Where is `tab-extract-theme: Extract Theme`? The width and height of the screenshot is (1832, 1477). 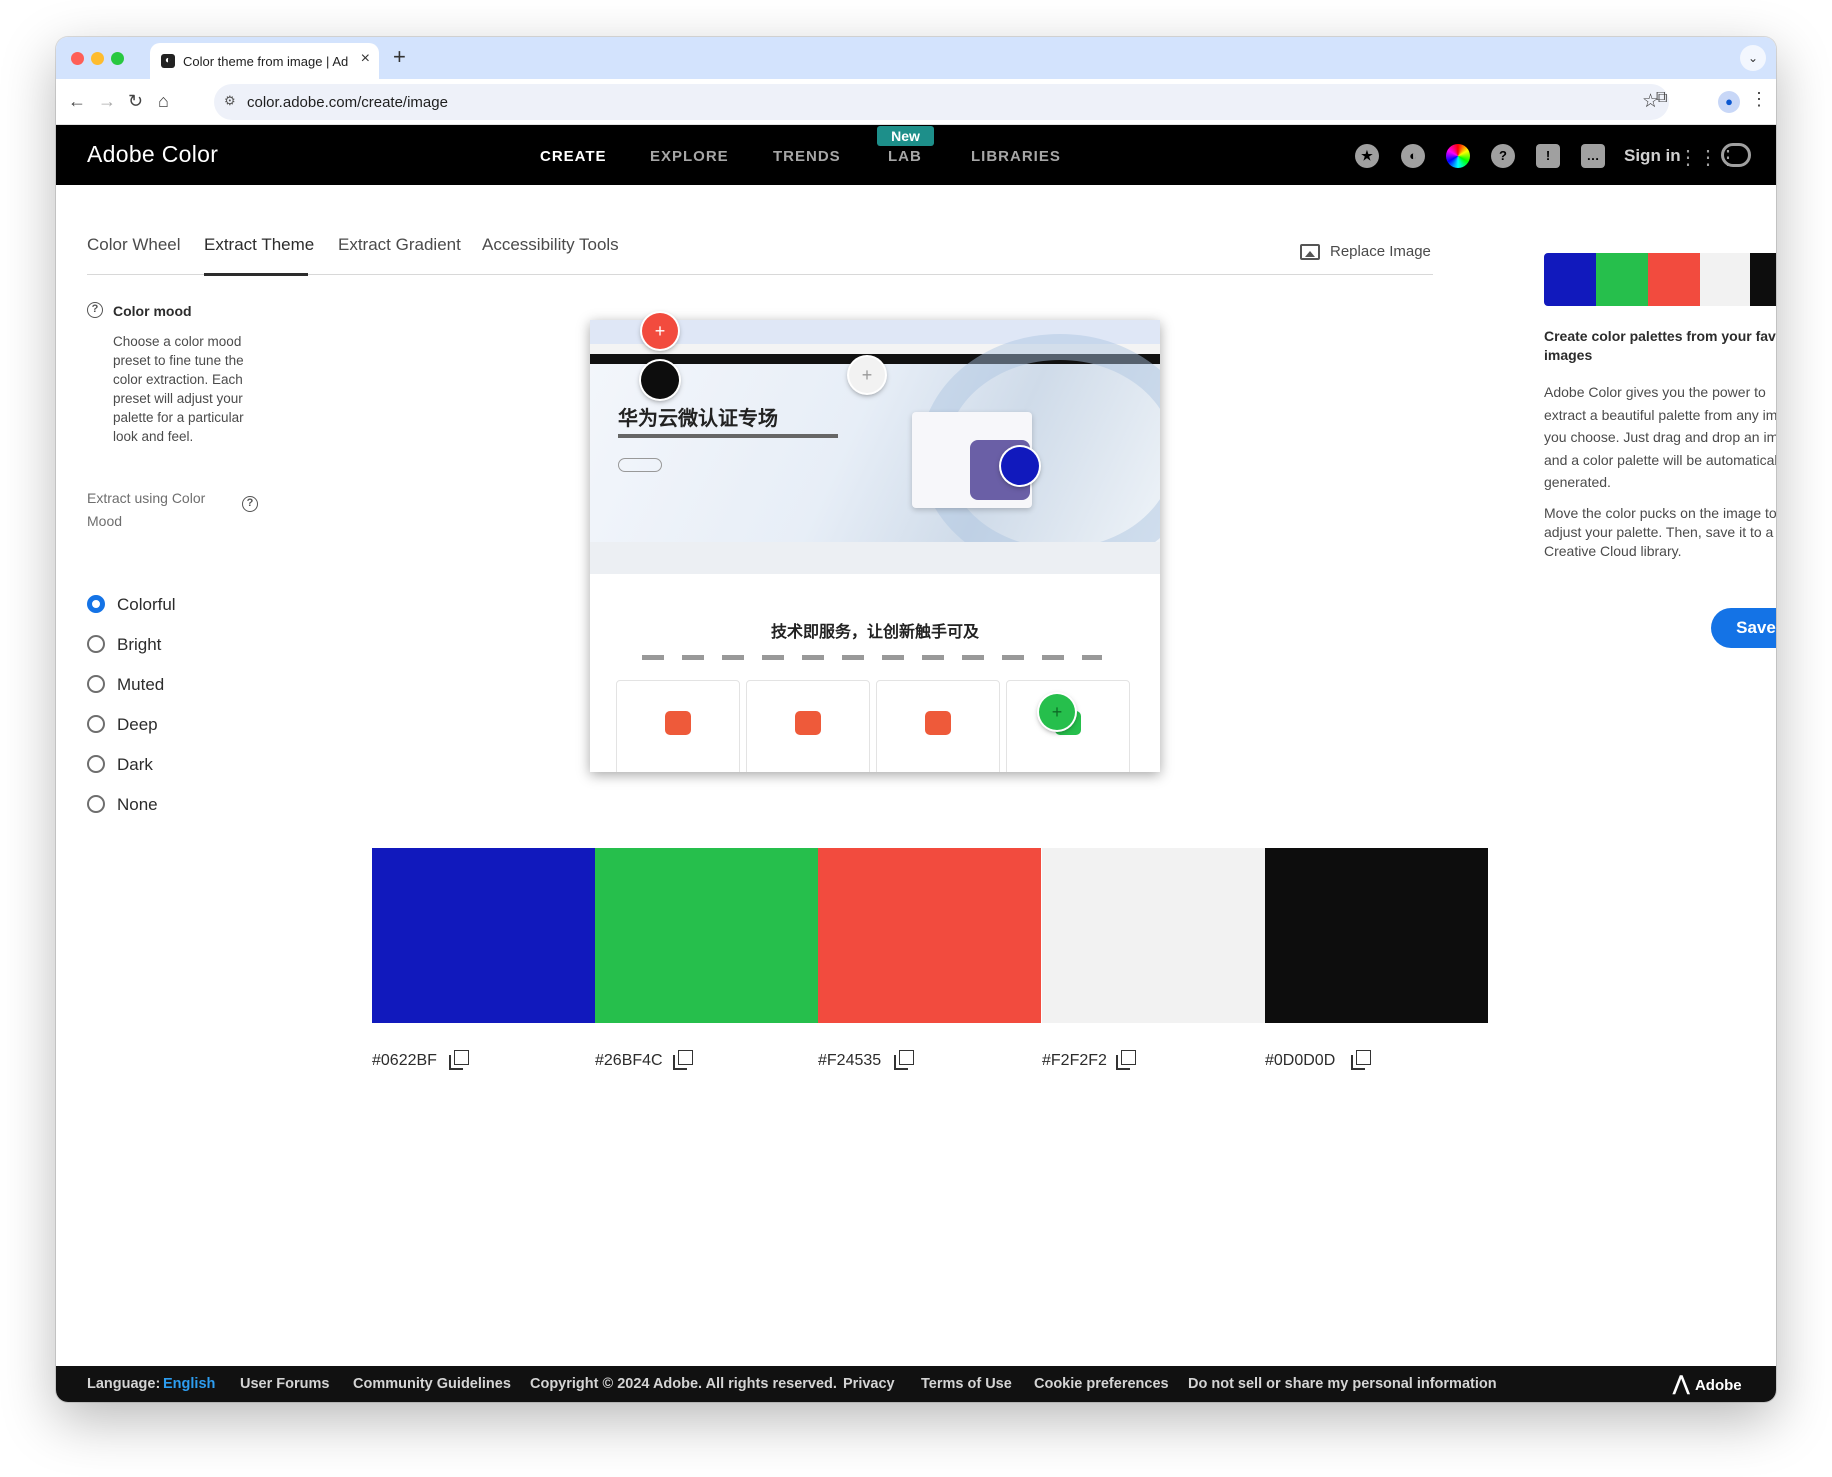
tab-extract-theme: Extract Theme is located at coordinates (259, 245).